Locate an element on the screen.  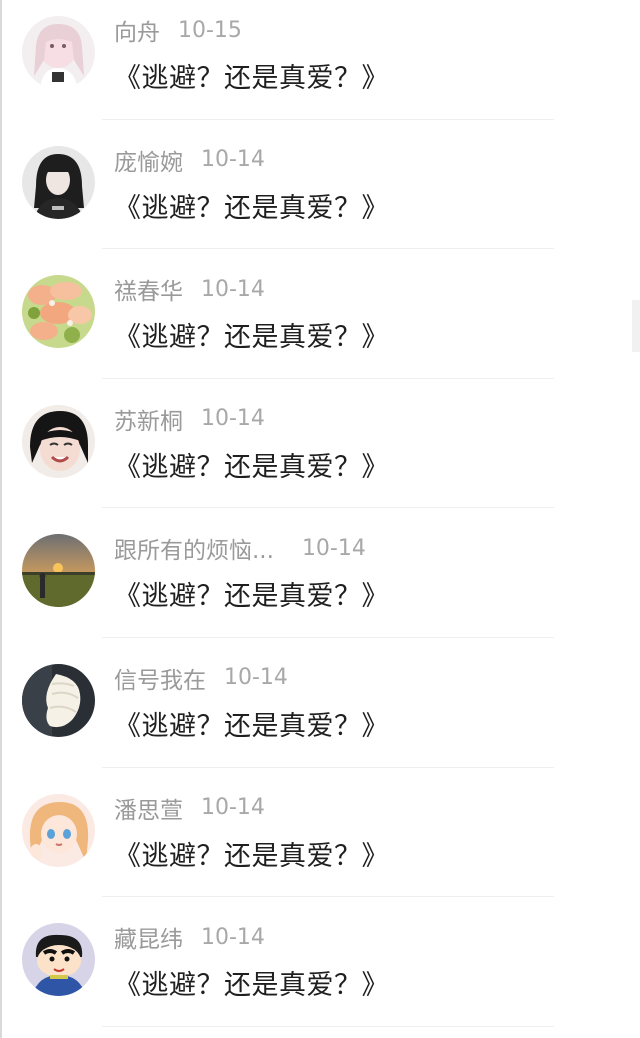
user-name: 庞愉婉 is located at coordinates (148, 160).